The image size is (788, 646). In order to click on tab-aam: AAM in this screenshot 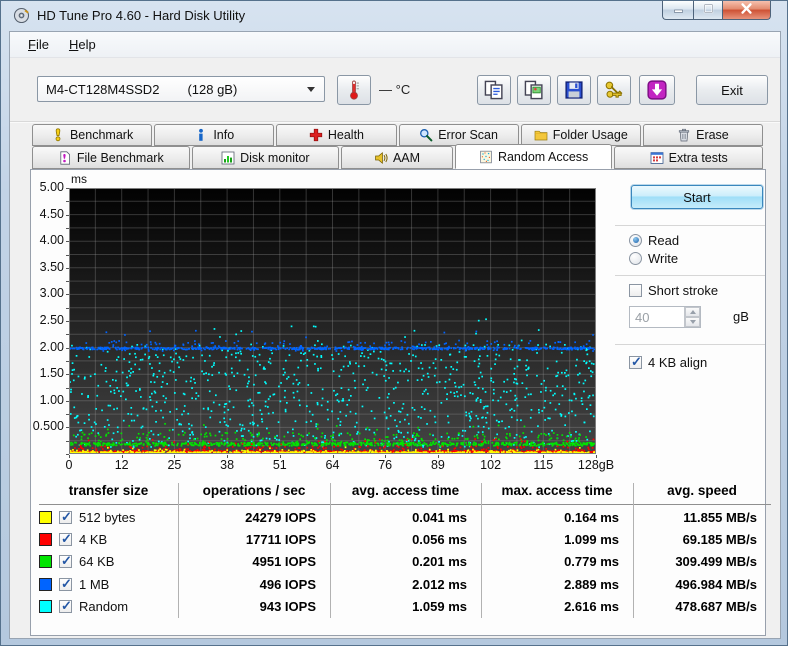, I will do `click(397, 157)`.